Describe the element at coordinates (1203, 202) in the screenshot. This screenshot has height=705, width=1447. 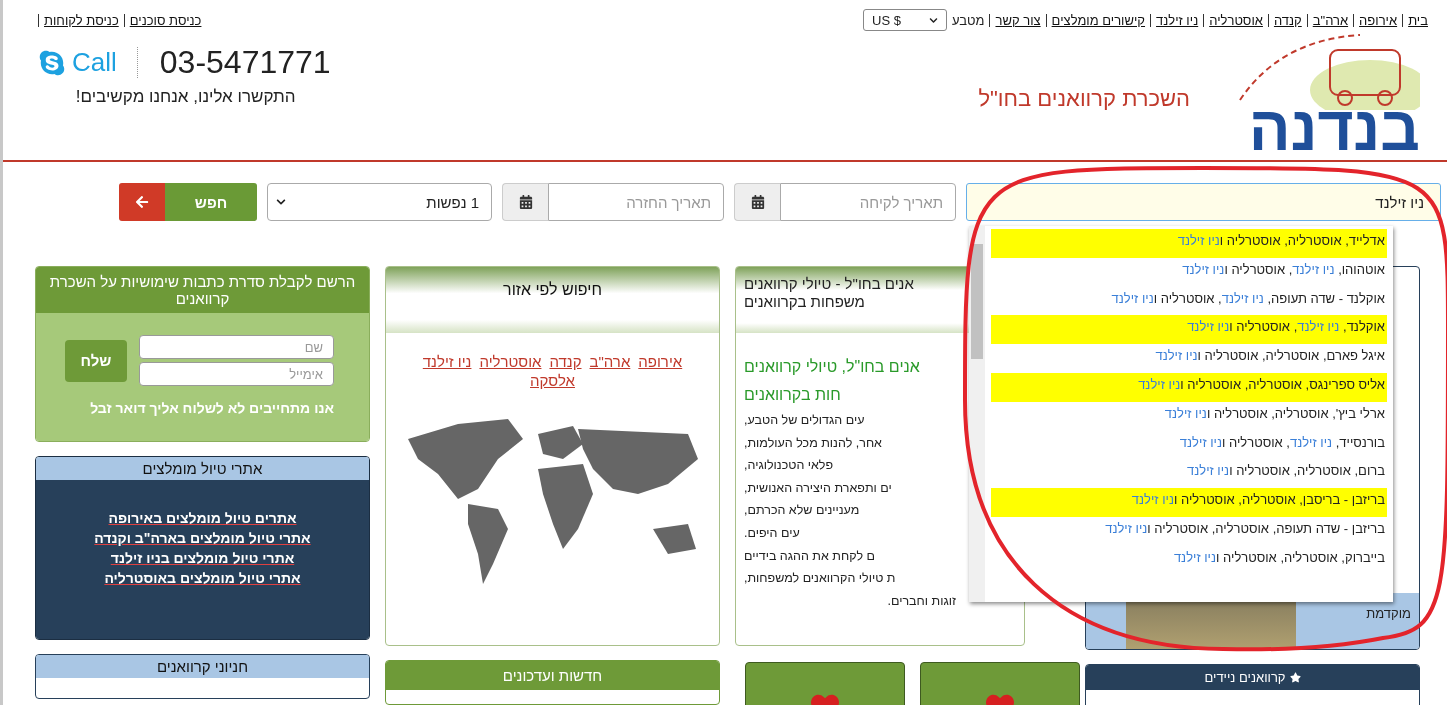
I see `location-field: ניו זילנד` at that location.